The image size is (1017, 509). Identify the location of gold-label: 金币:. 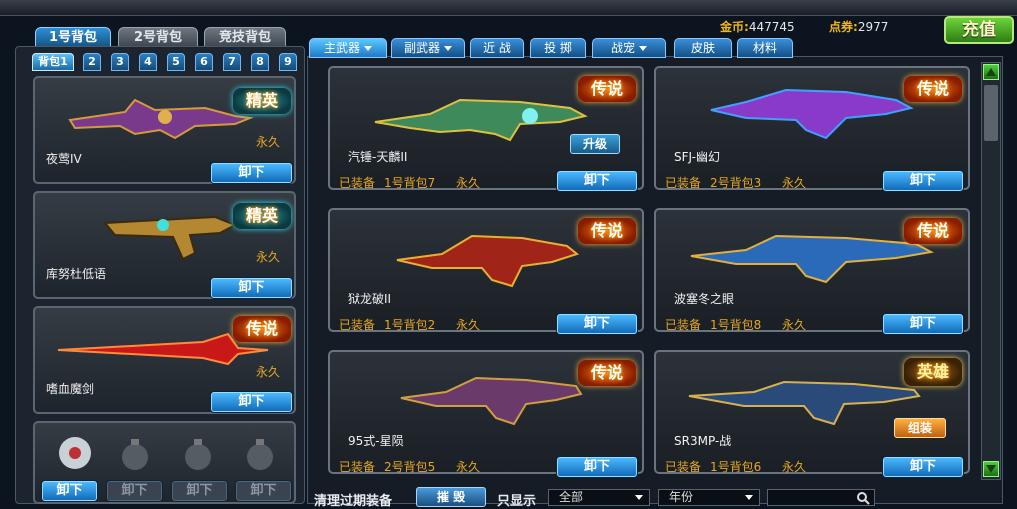
(734, 27).